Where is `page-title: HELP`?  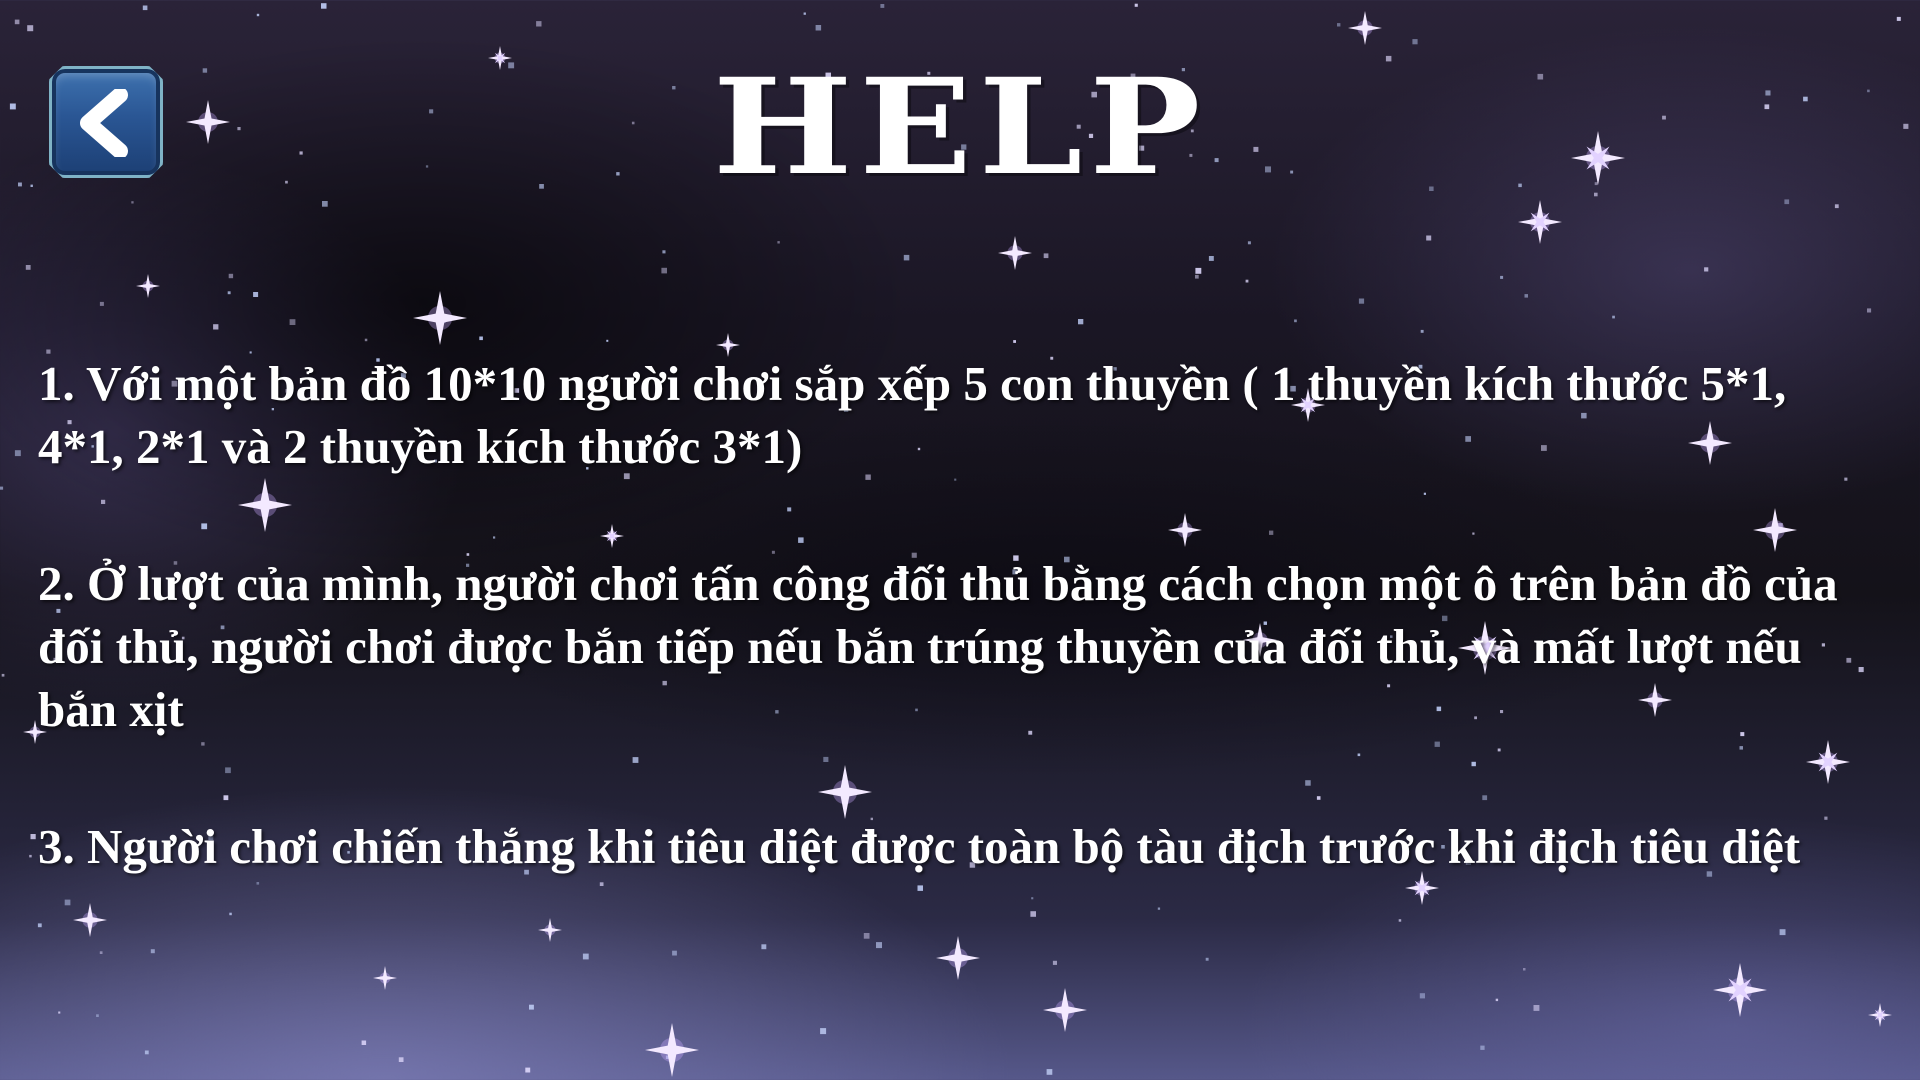 page-title: HELP is located at coordinates (960, 127).